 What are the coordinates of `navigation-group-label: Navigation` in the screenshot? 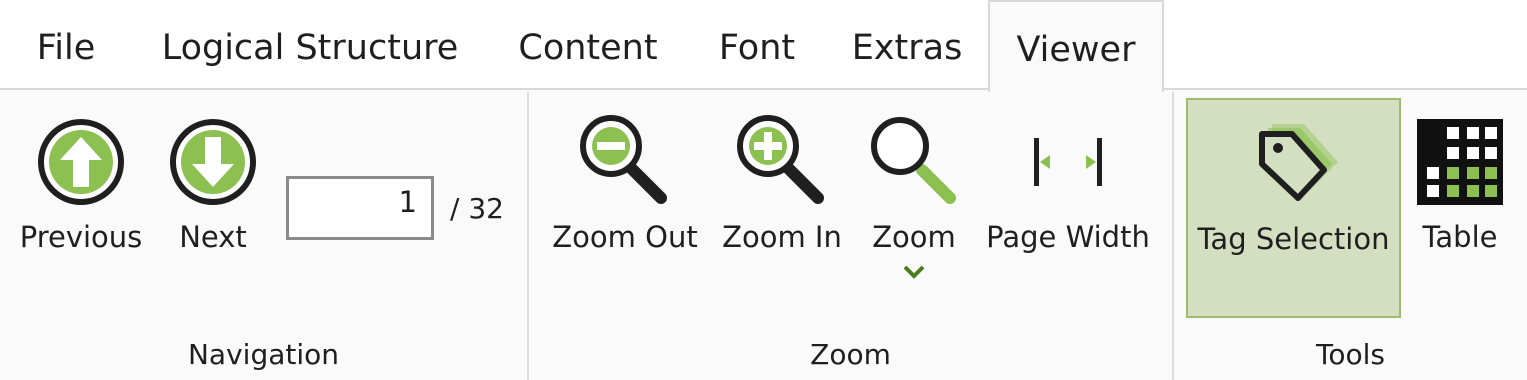 It's located at (263, 354).